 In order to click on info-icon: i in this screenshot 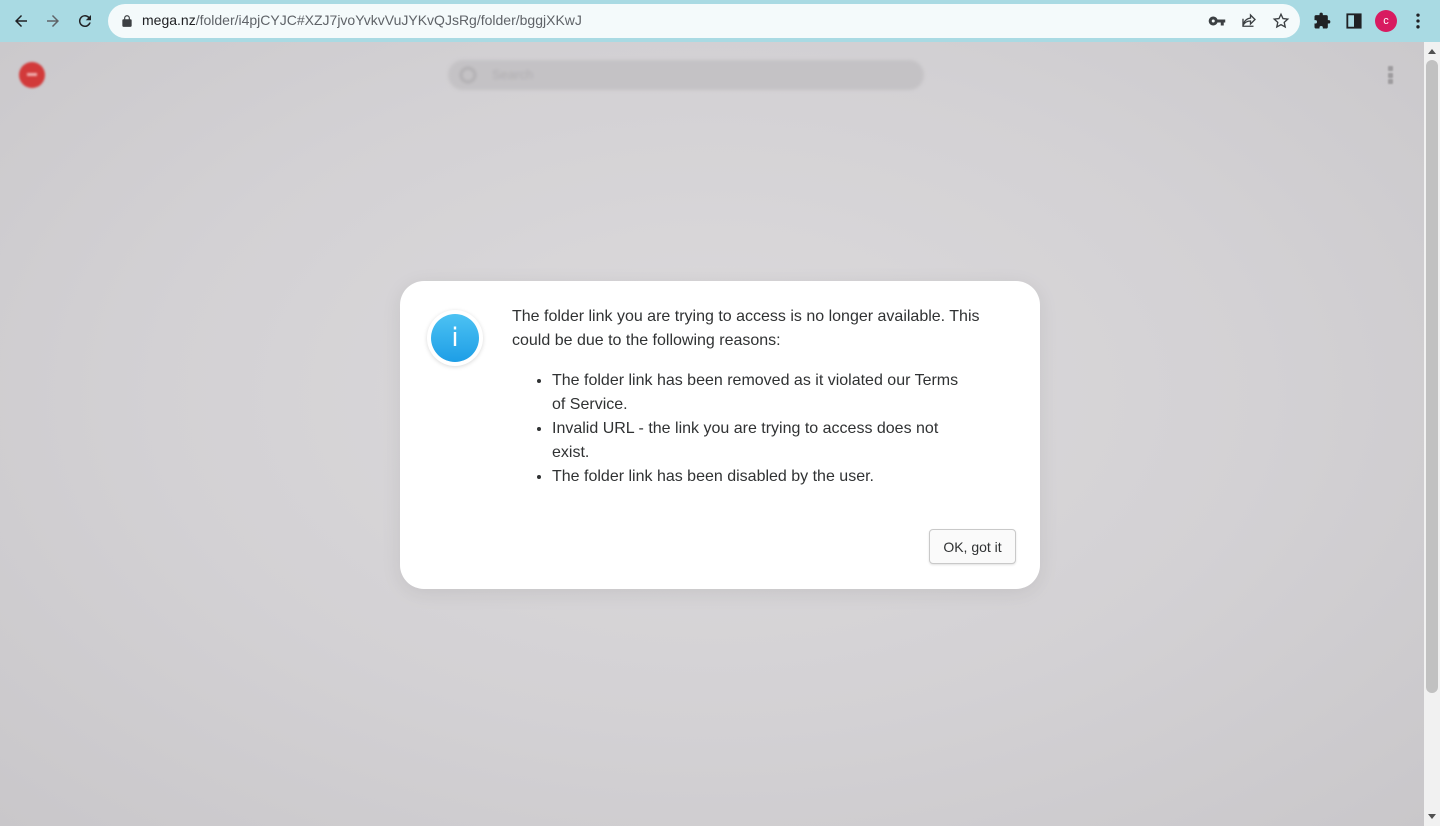, I will do `click(455, 338)`.